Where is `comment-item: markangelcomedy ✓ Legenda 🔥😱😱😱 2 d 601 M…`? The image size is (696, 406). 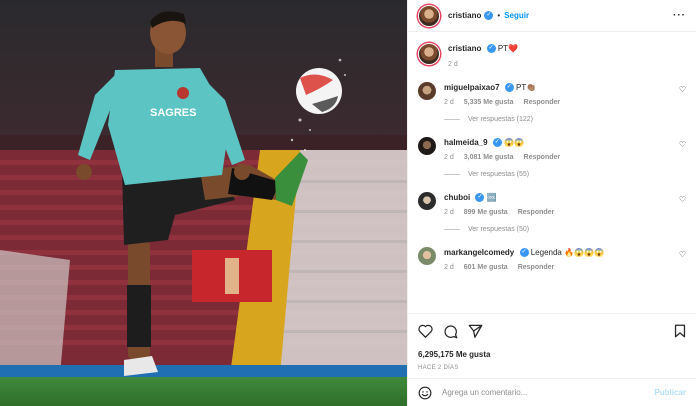
comment-item: markangelcomedy ✓ Legenda 🔥😱😱😱 2 d 601 M… is located at coordinates (552, 259).